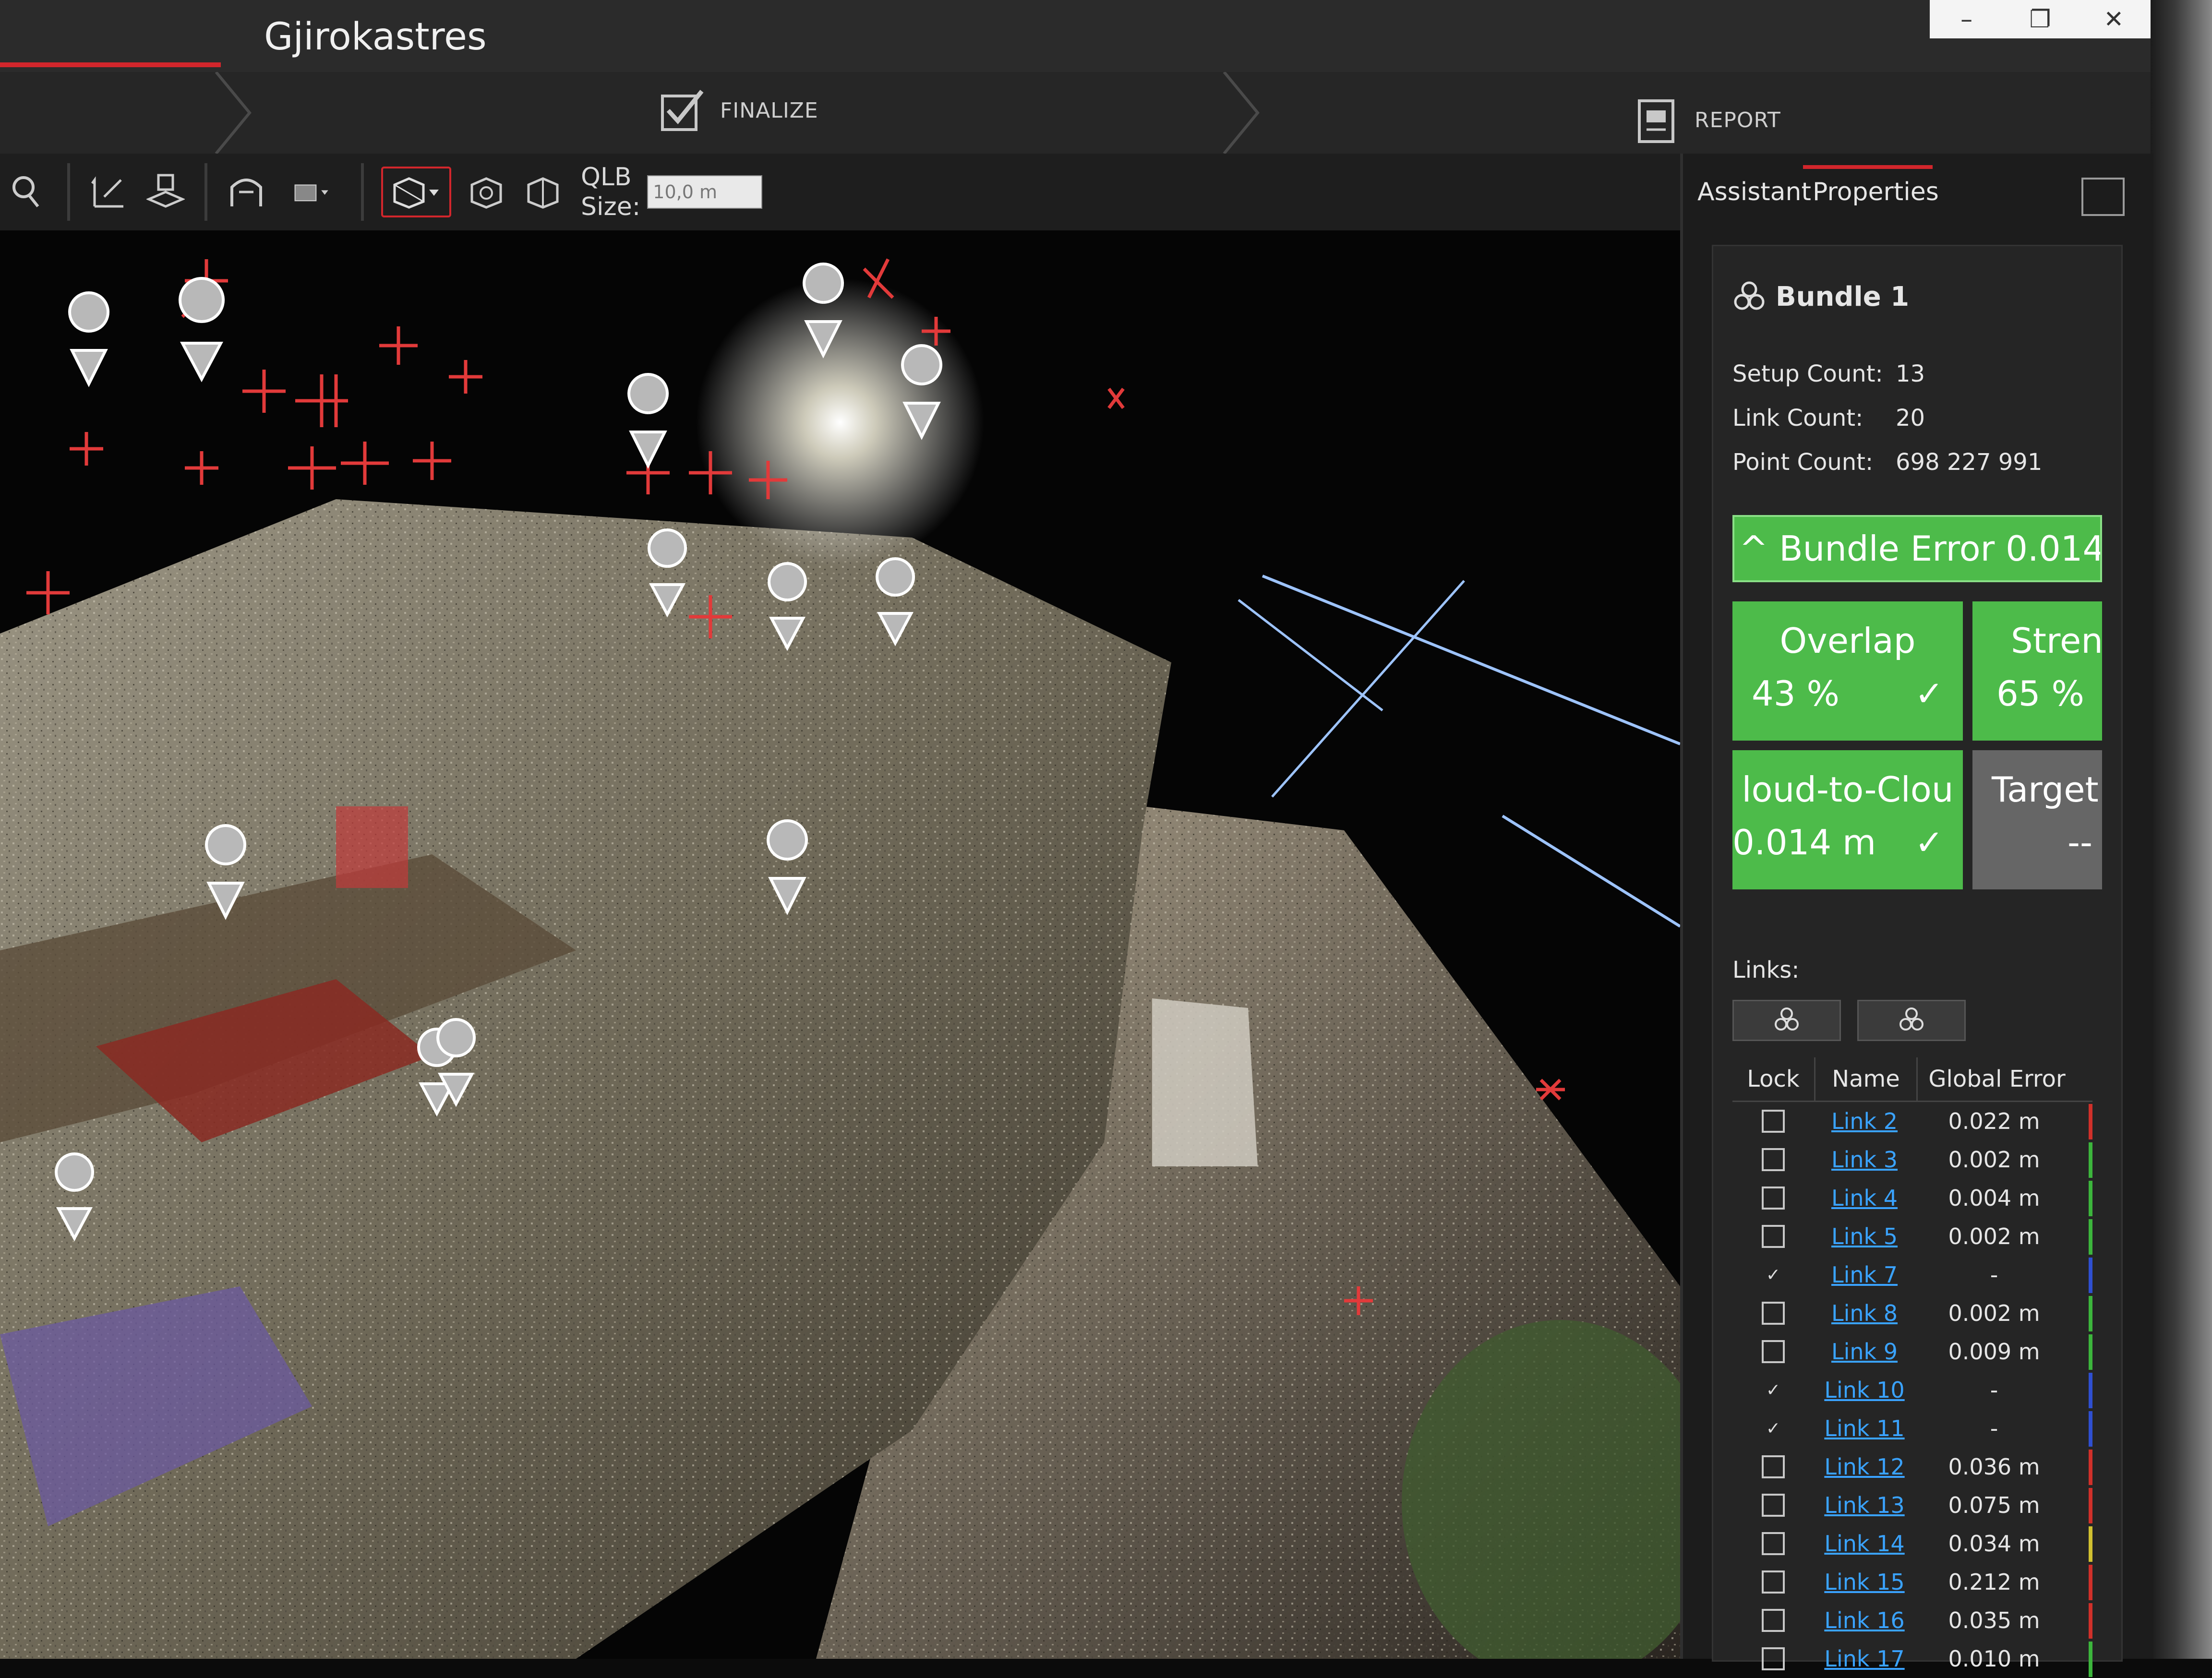 The image size is (2212, 1678). Describe the element at coordinates (705, 192) in the screenshot. I see `qlb-size-input: 10,0 m` at that location.